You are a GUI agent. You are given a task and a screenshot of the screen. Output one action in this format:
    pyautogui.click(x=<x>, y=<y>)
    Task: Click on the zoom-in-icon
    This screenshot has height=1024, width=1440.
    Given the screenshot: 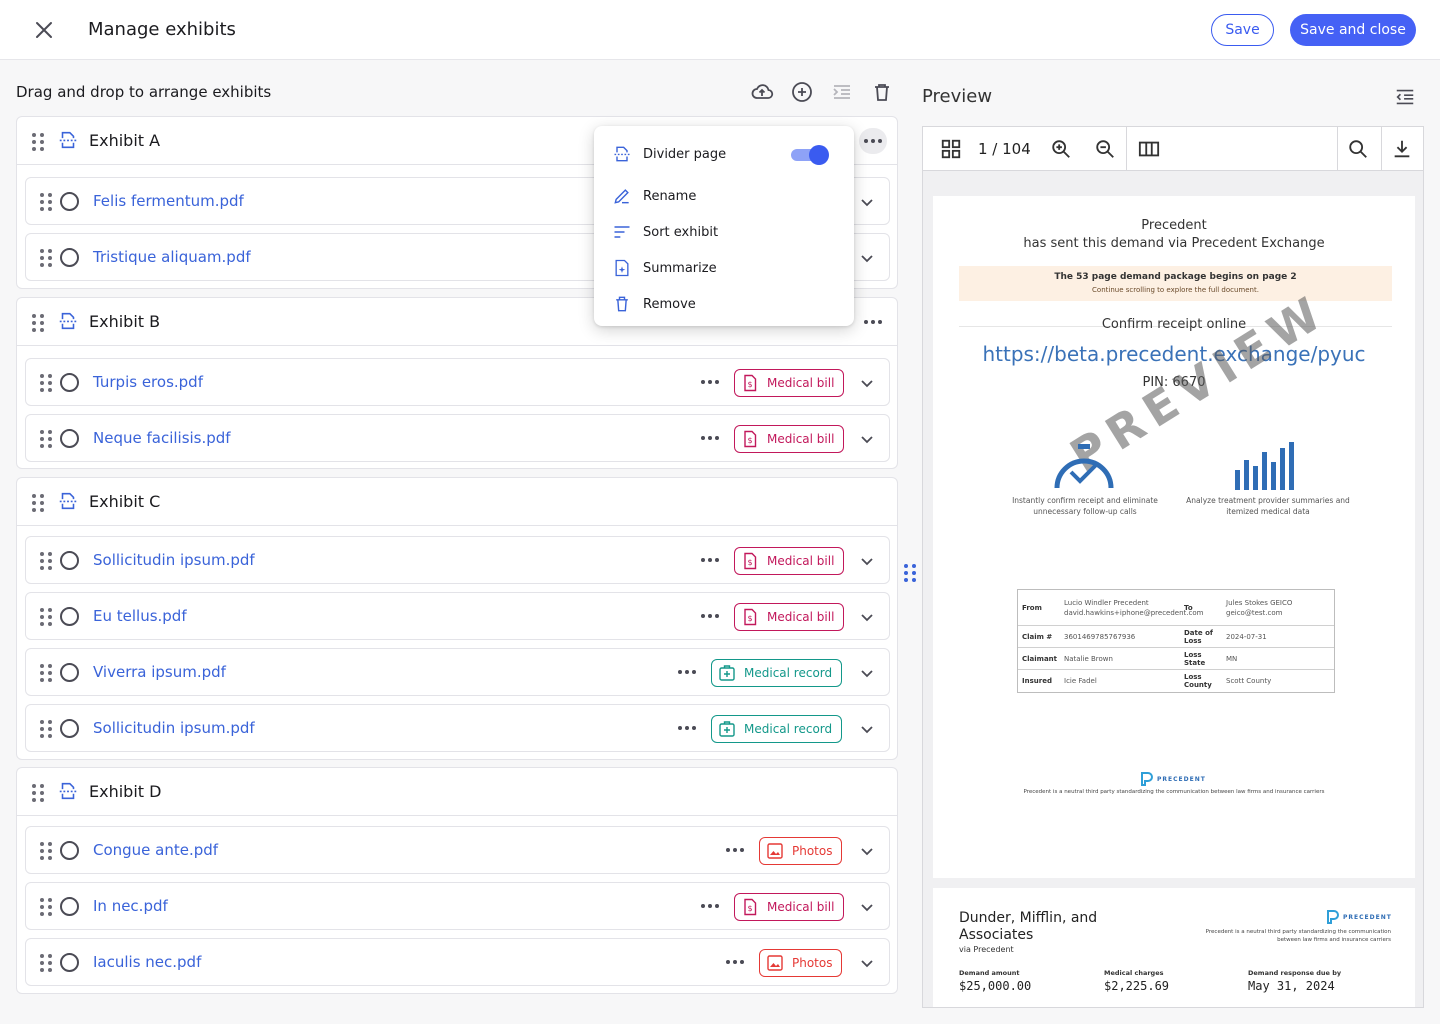 What is the action you would take?
    pyautogui.click(x=1061, y=149)
    